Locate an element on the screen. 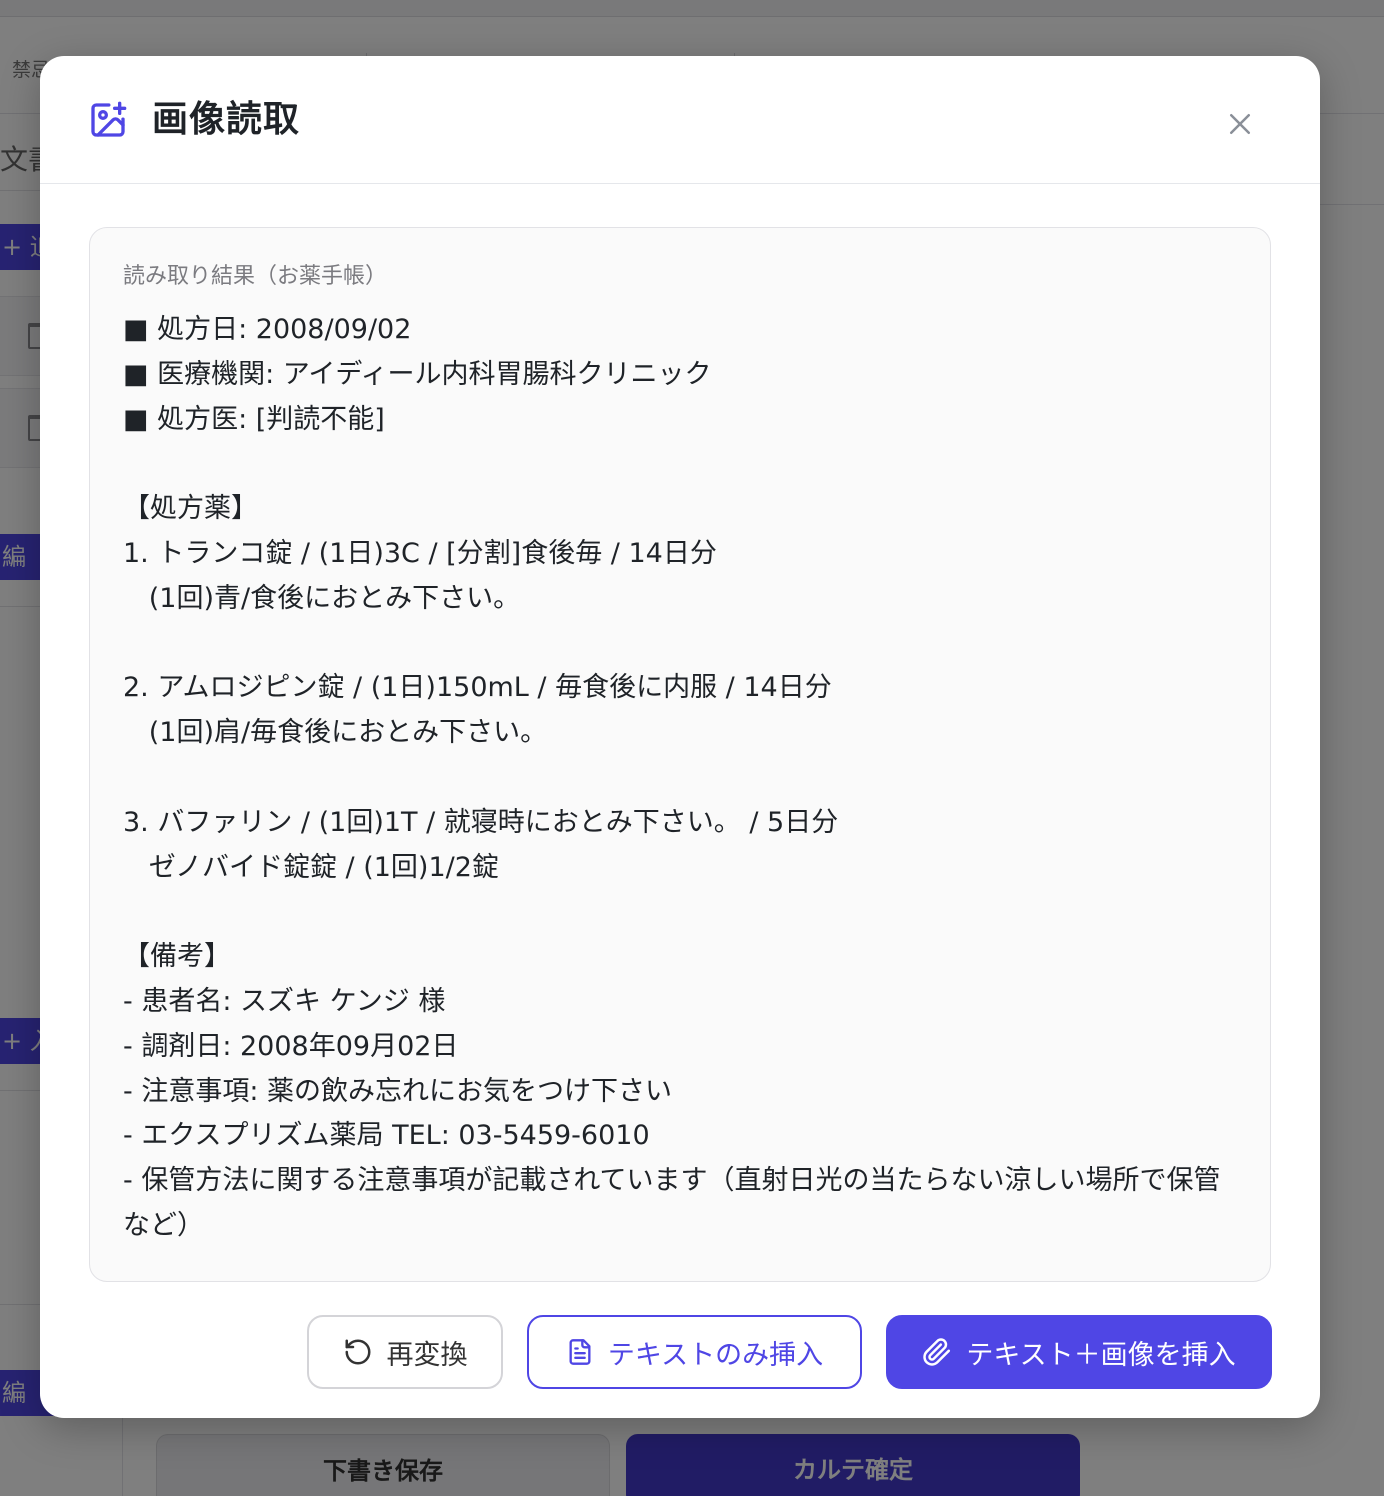  reconvert-label: 再変換 is located at coordinates (427, 1355).